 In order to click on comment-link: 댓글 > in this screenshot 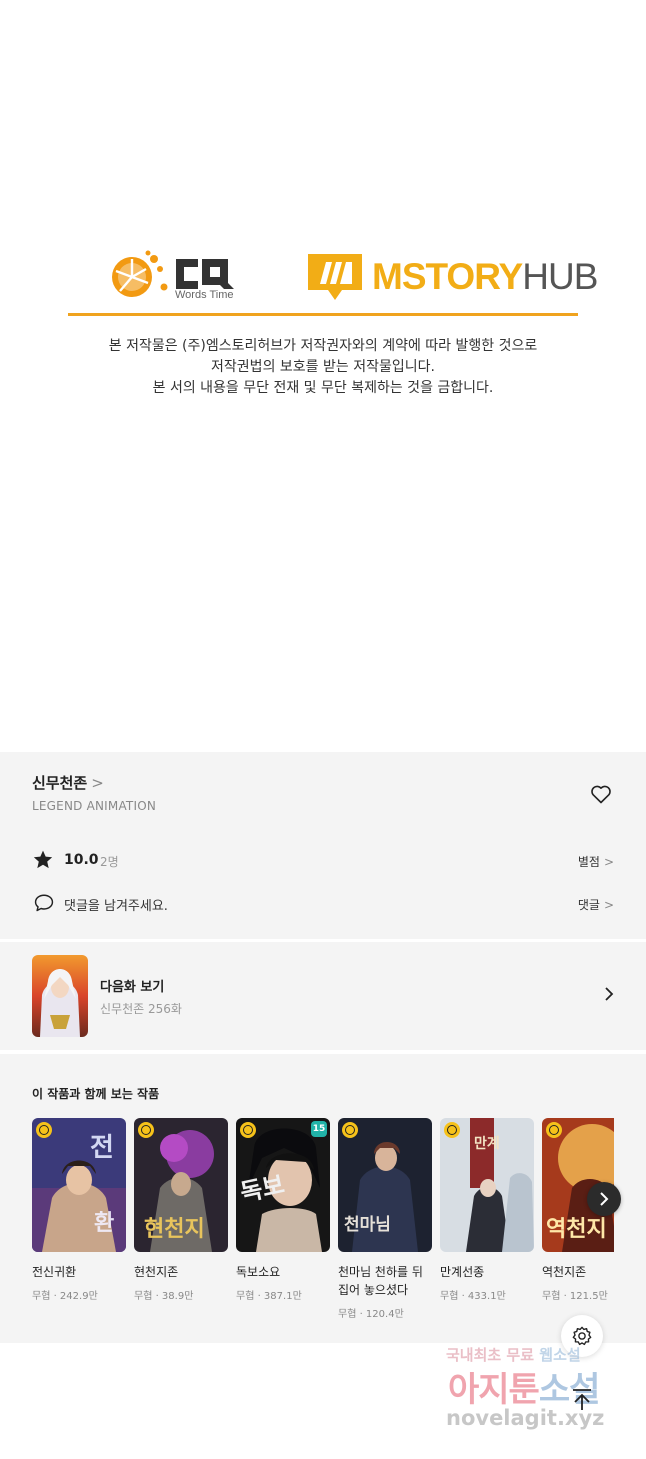, I will do `click(596, 904)`.